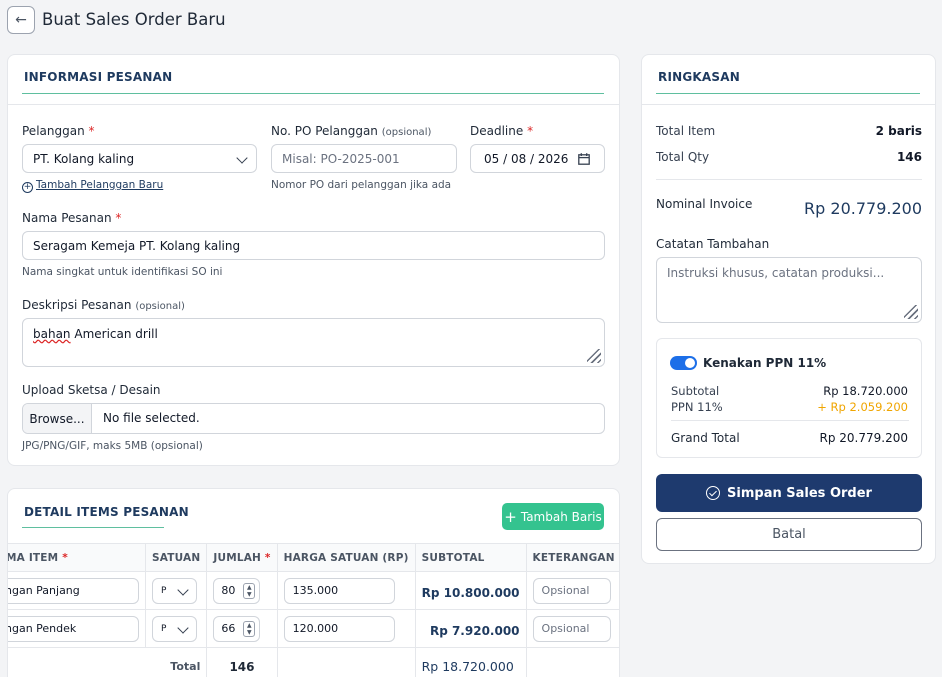 This screenshot has width=942, height=677. Describe the element at coordinates (237, 590) in the screenshot. I see `qty-input: 80 ▲ ▼` at that location.